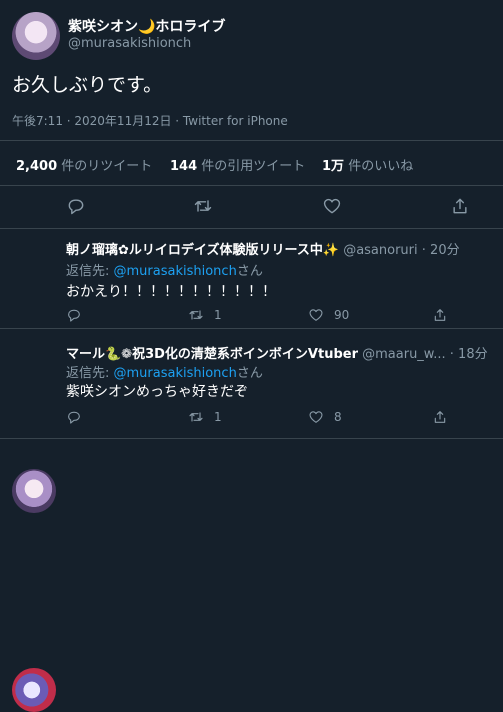  I want to click on author-name: 紫咲シオン🌙ホロライブ, so click(146, 26).